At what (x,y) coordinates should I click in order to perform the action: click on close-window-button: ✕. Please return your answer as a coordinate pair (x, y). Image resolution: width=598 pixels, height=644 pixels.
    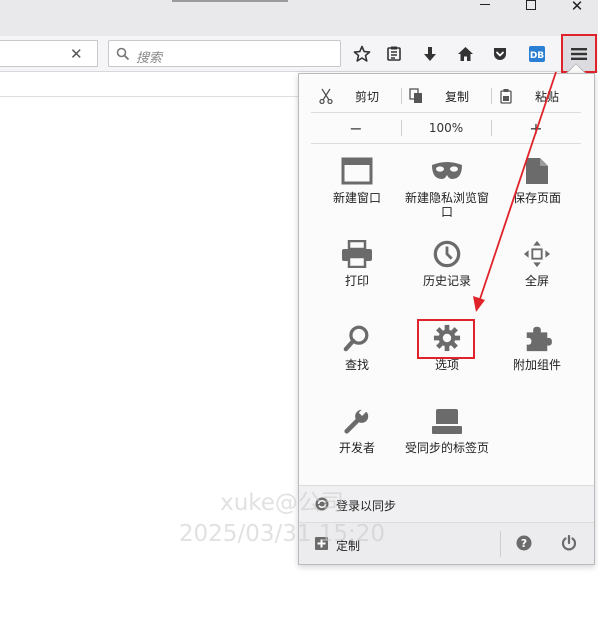
    Looking at the image, I should click on (576, 7).